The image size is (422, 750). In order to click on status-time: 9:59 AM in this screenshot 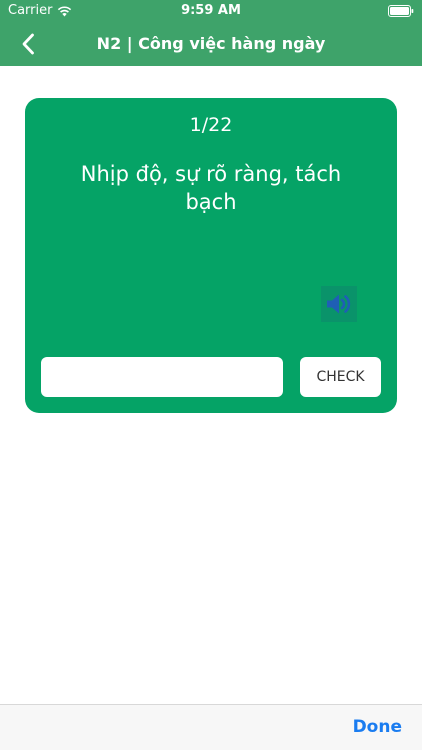, I will do `click(211, 10)`.